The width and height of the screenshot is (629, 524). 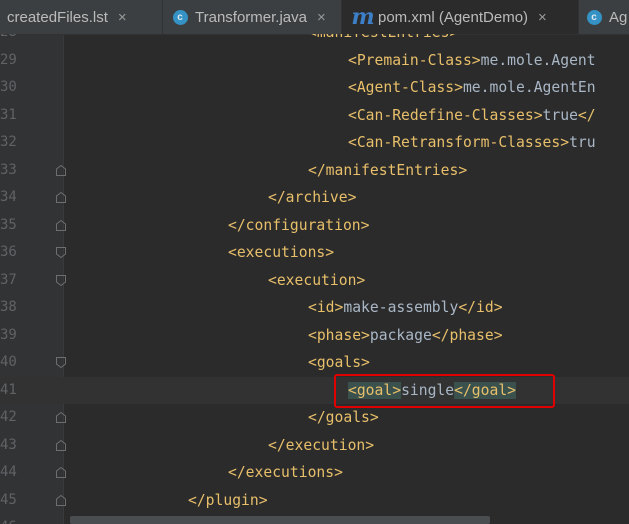 I want to click on horizontal-scrollbar, so click(x=280, y=520).